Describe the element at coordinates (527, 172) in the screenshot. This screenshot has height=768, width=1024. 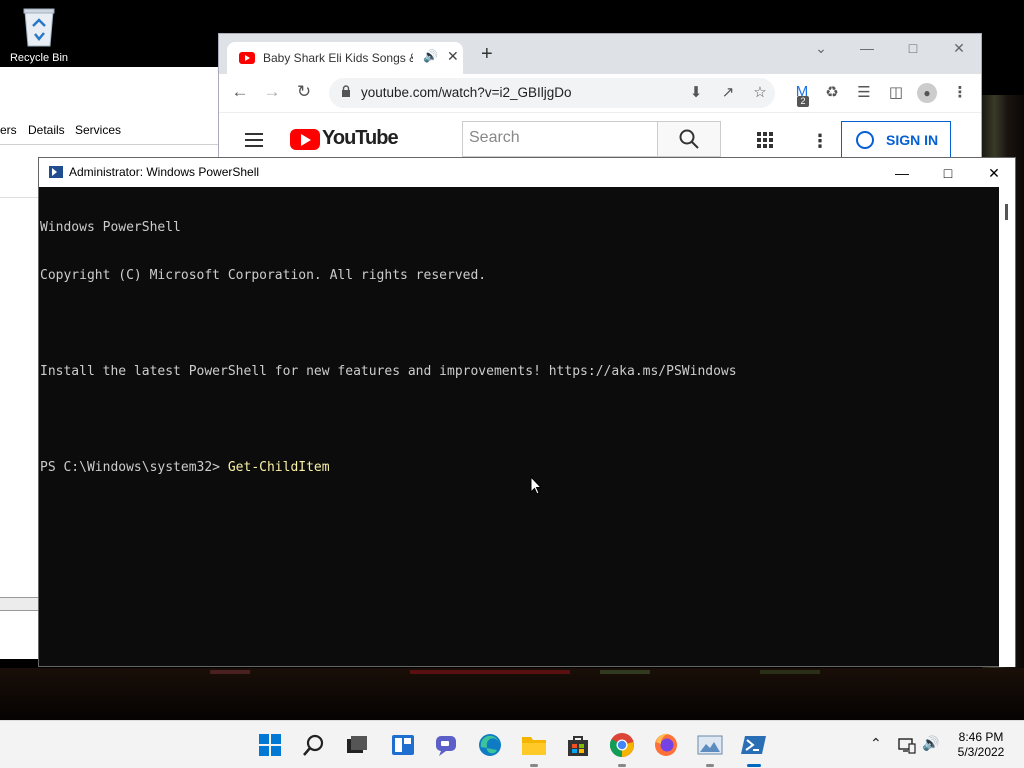
I see `powershell-titlebar: Administrator: Windows PowerShell — □ ✕` at that location.